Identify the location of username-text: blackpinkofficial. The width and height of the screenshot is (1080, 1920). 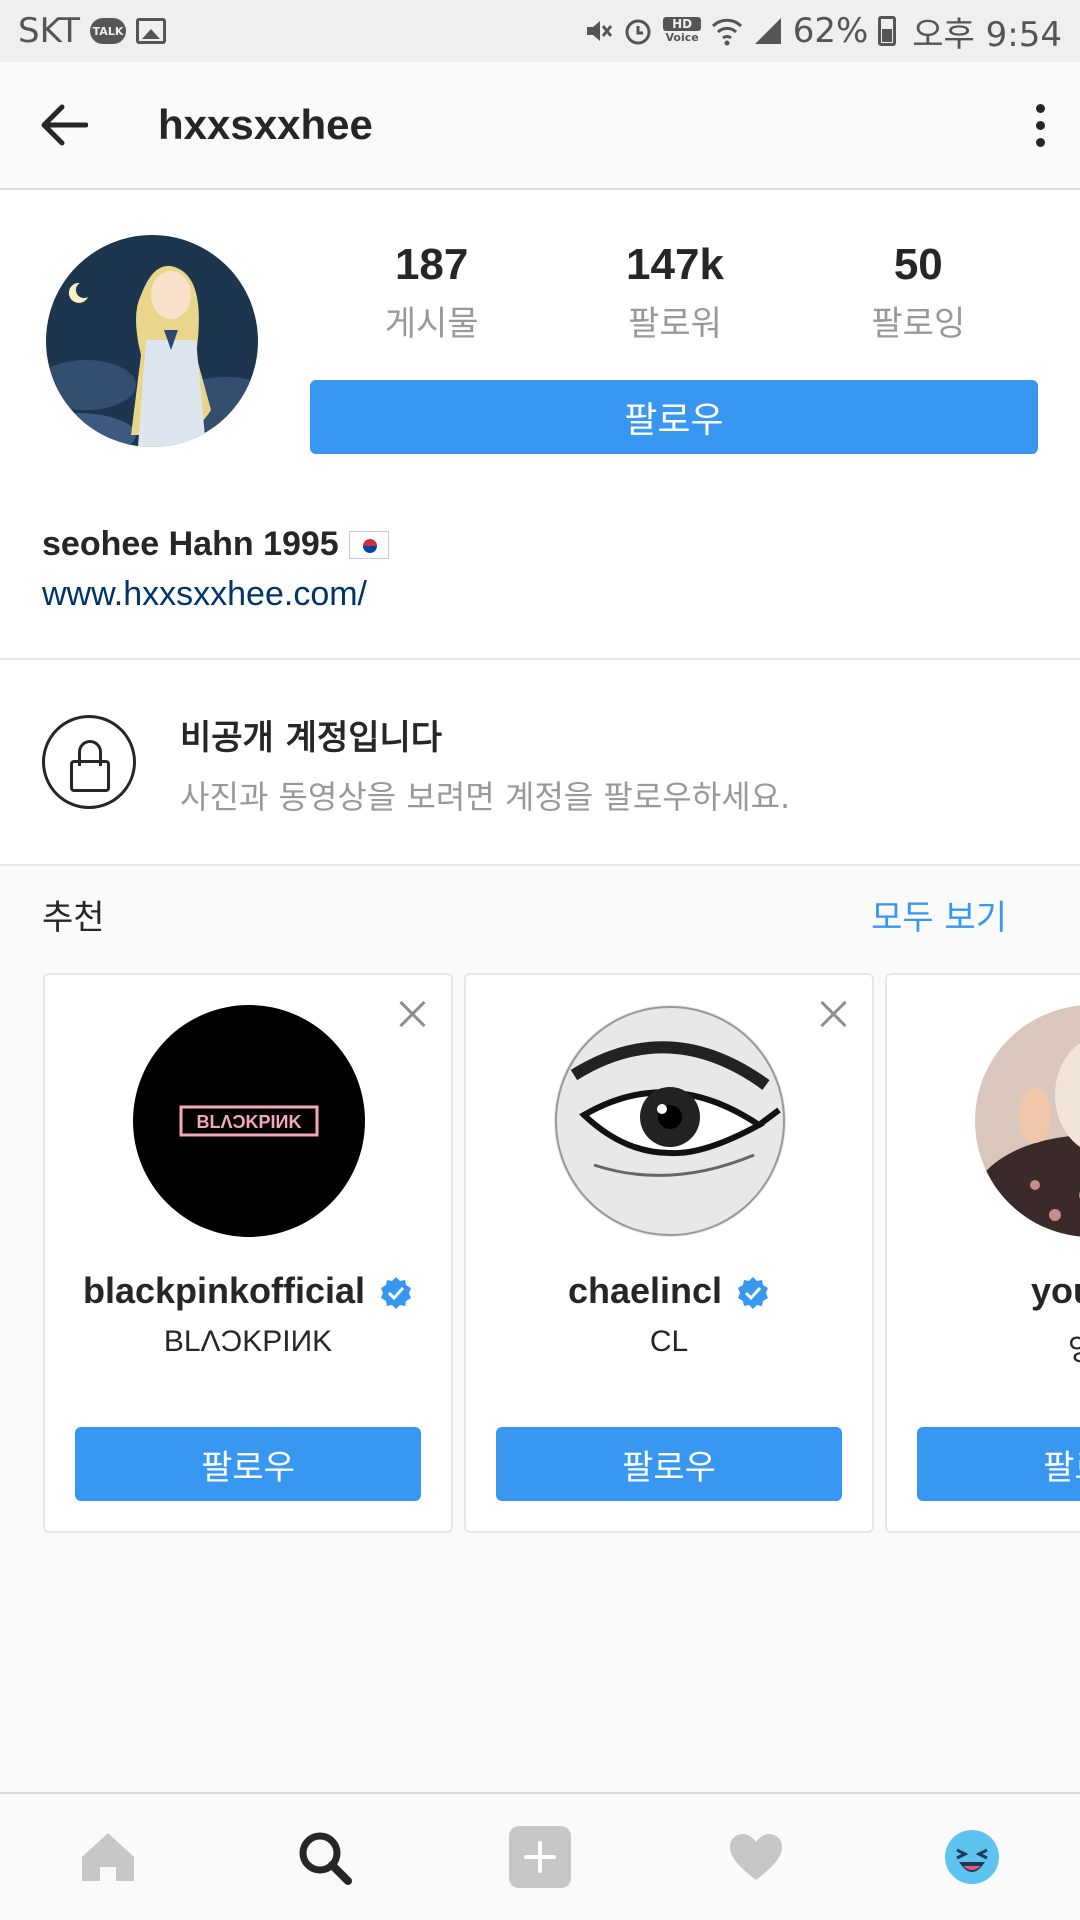
(224, 1290).